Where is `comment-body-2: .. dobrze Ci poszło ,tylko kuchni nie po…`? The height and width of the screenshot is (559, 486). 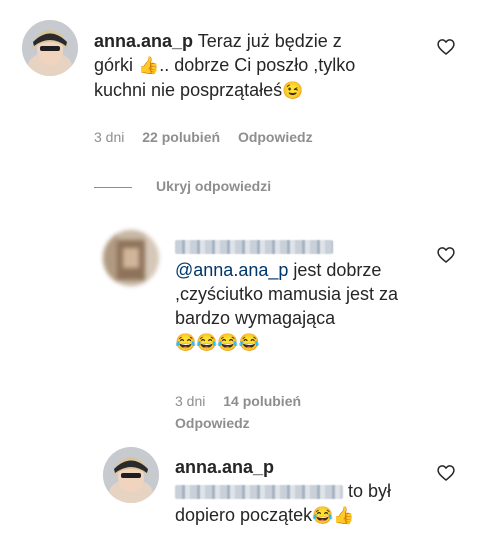 comment-body-2: .. dobrze Ci poszło ,tylko kuchni nie po… is located at coordinates (225, 77).